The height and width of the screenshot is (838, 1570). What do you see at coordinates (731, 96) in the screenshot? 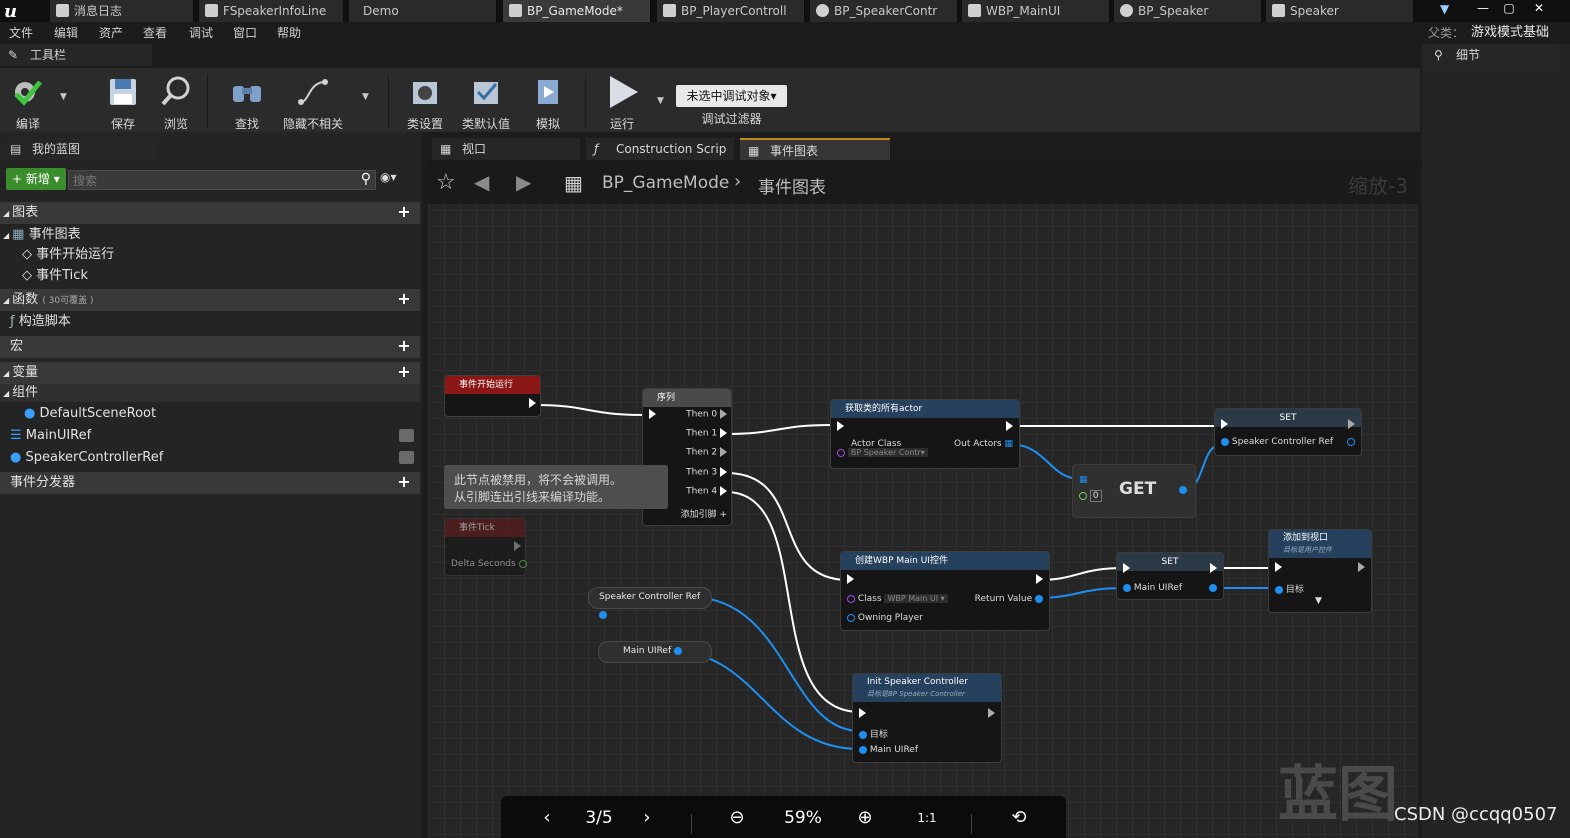
I see `debug-object-dropdown: 未选中调试对象▾` at bounding box center [731, 96].